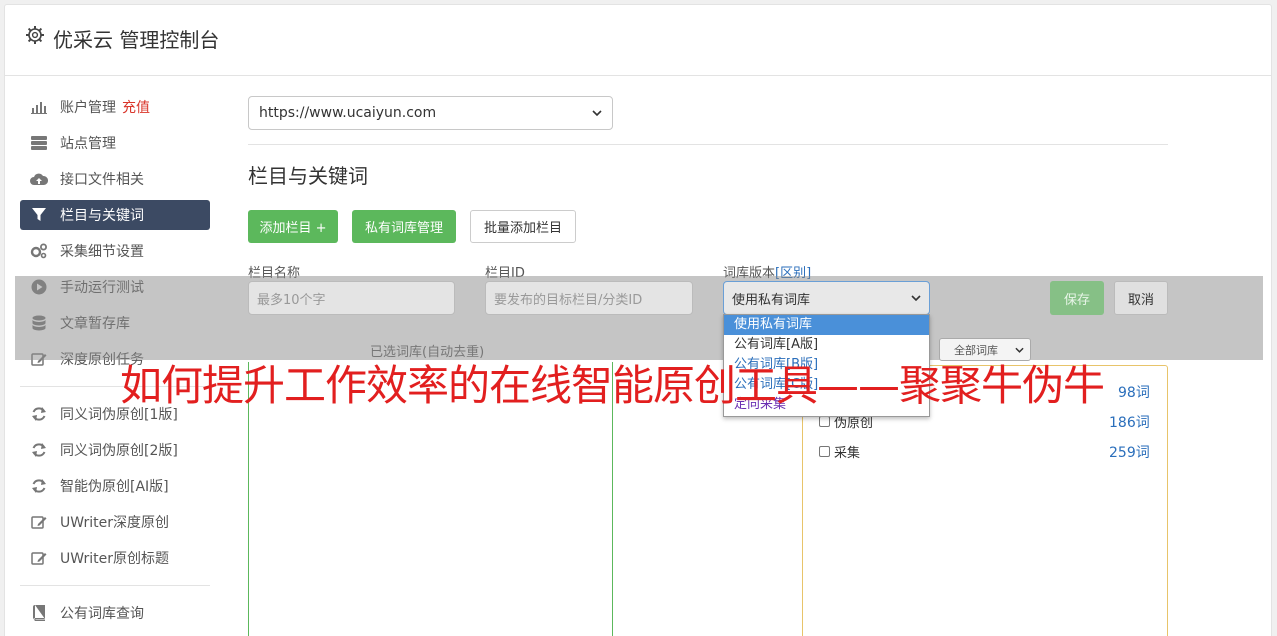  What do you see at coordinates (308, 176) in the screenshot?
I see `section-title: 栏目与关键词` at bounding box center [308, 176].